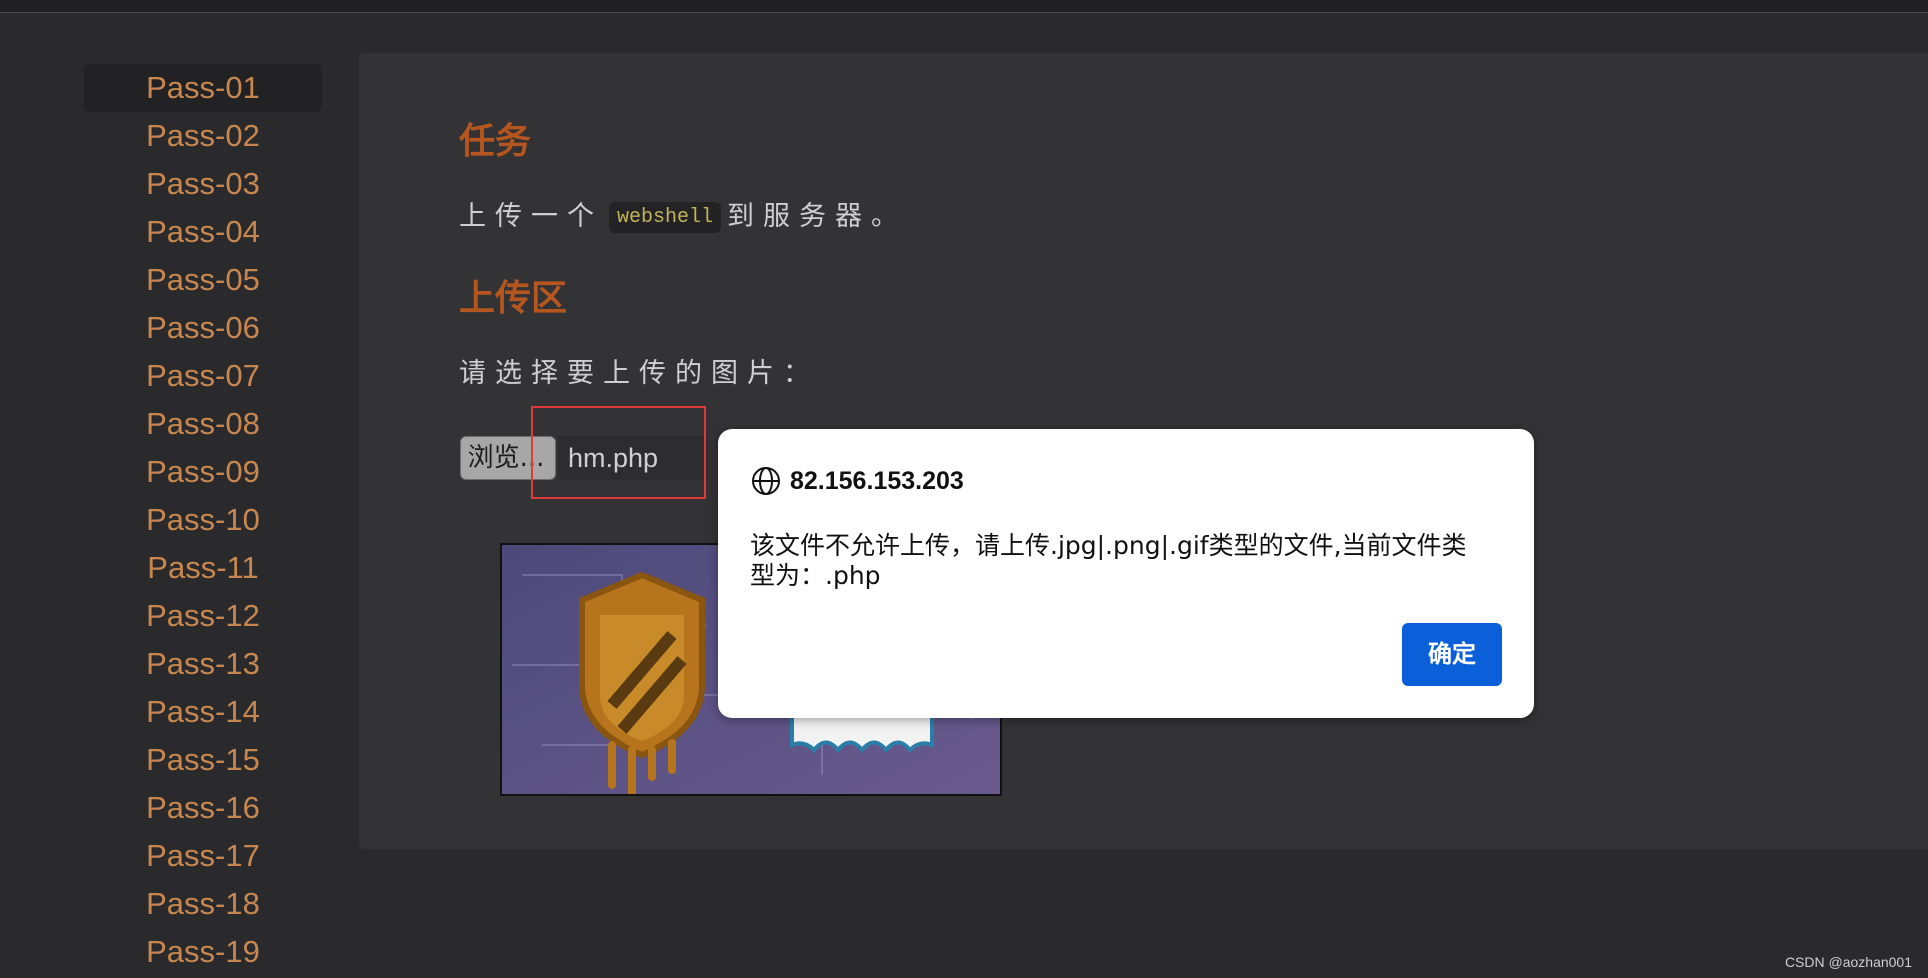 The image size is (1928, 978). I want to click on task-heading: 任务, so click(495, 141).